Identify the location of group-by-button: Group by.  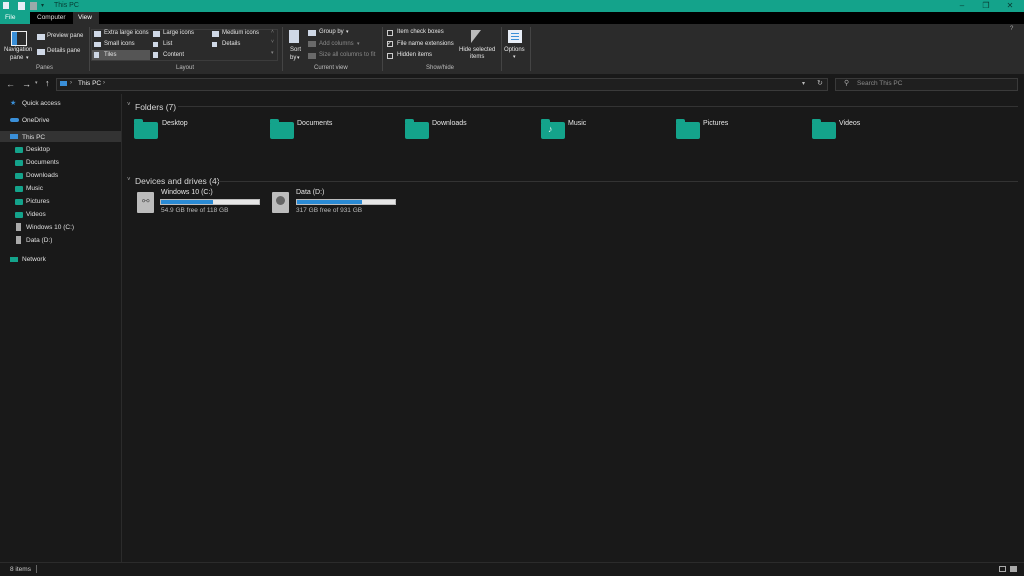
(331, 32).